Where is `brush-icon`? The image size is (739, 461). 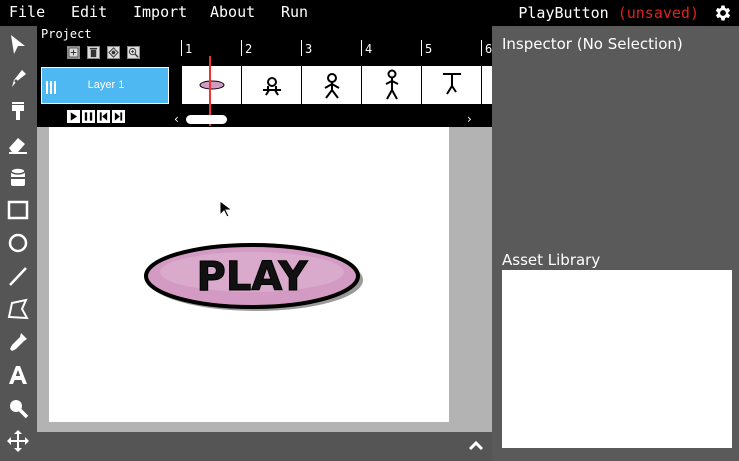
brush-icon is located at coordinates (18, 111).